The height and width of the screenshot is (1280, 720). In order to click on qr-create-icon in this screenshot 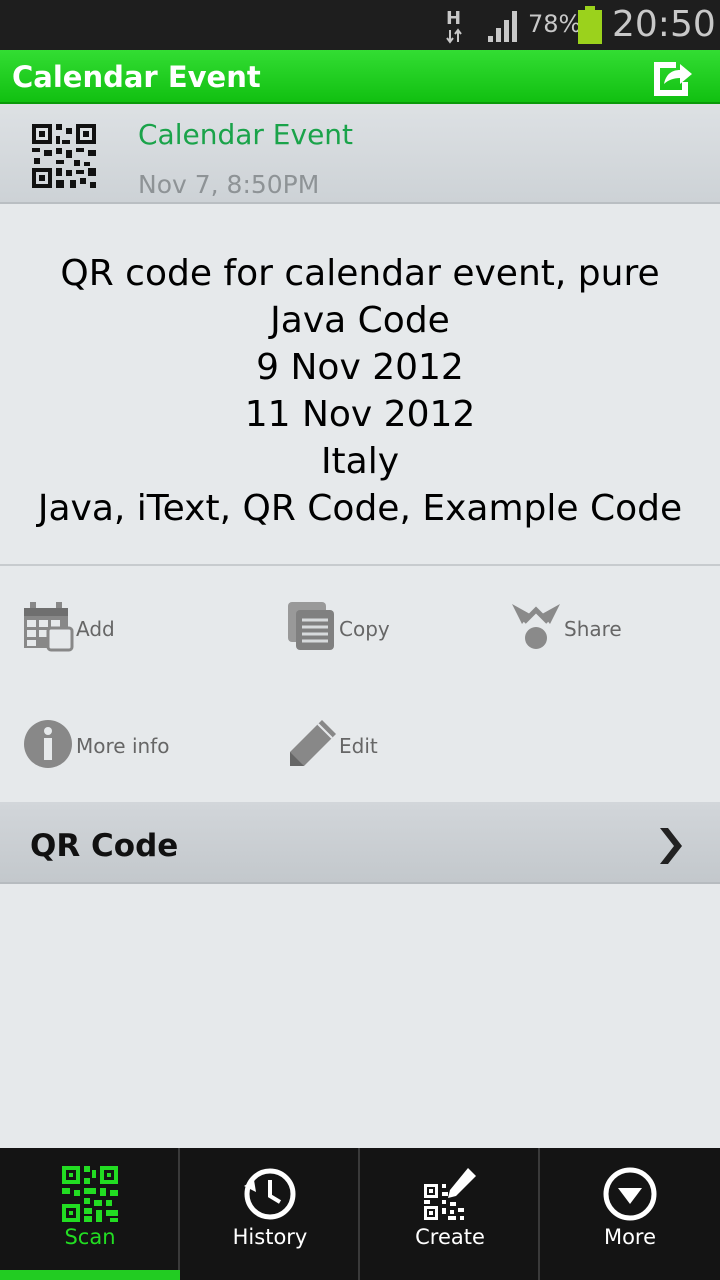, I will do `click(450, 1194)`.